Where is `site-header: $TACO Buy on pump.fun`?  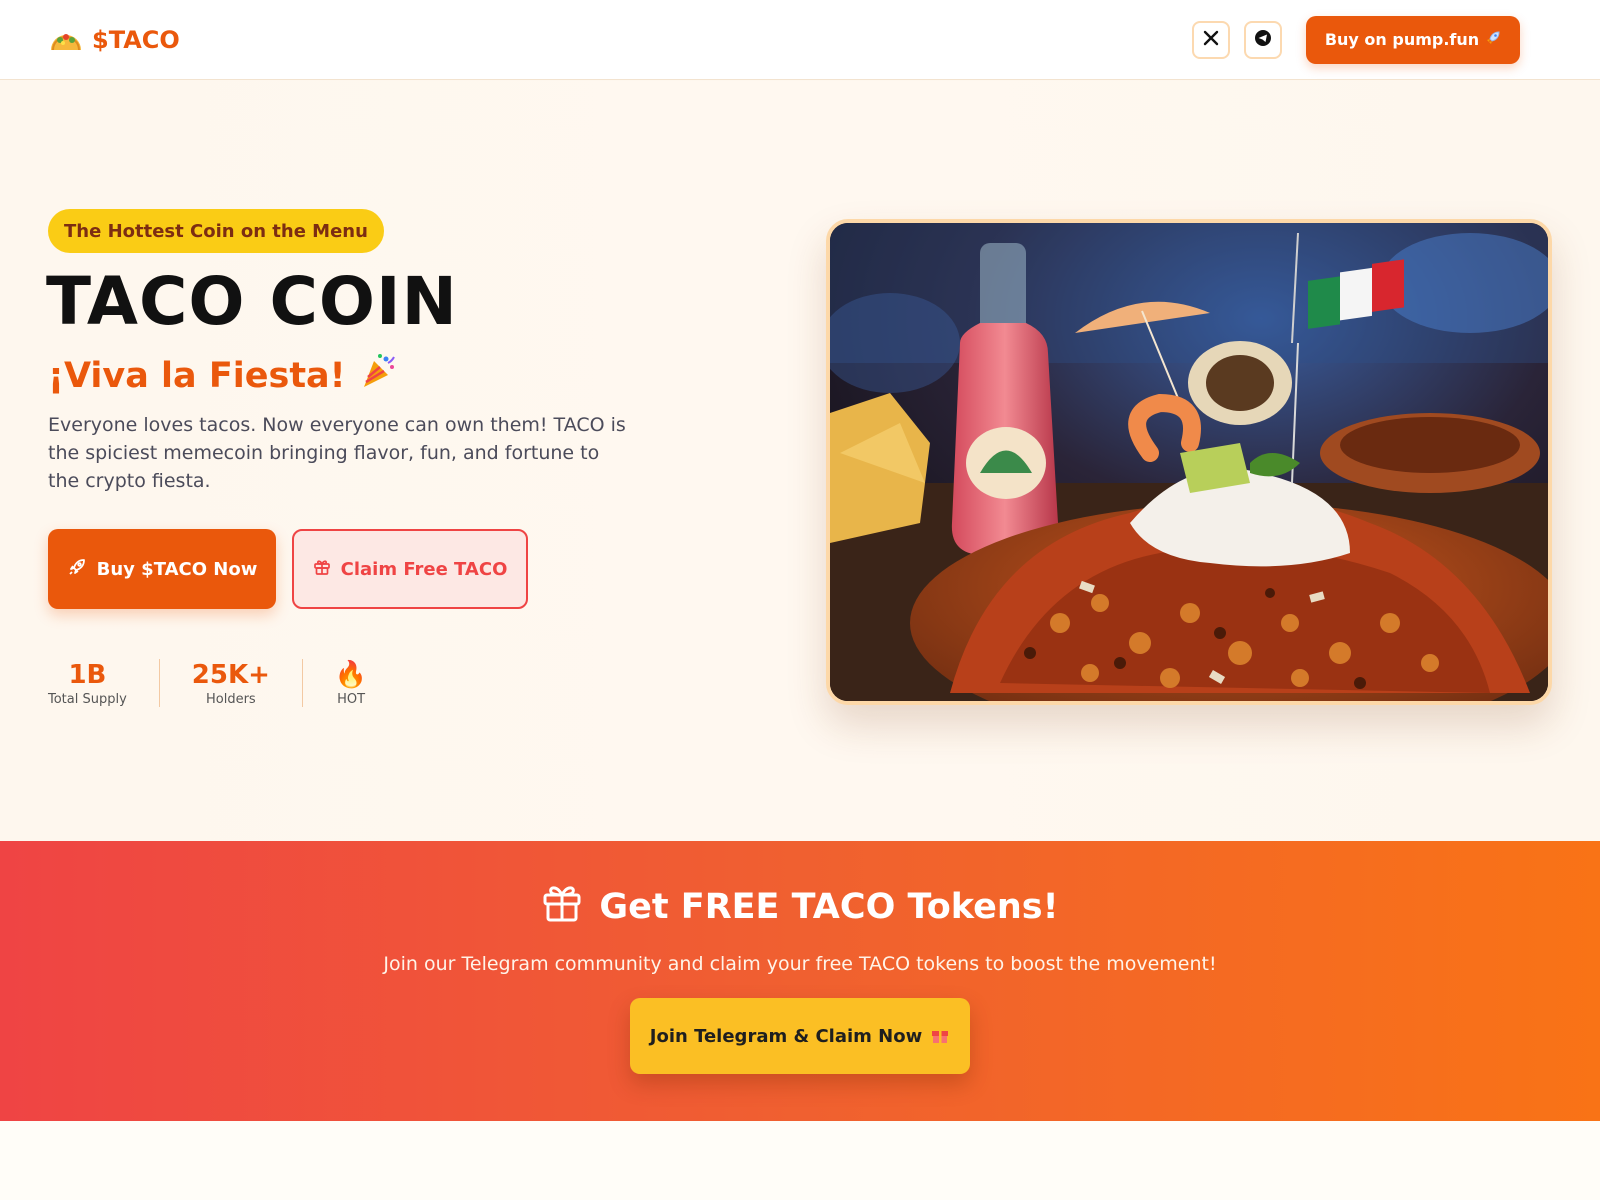 site-header: $TACO Buy on pump.fun is located at coordinates (800, 40).